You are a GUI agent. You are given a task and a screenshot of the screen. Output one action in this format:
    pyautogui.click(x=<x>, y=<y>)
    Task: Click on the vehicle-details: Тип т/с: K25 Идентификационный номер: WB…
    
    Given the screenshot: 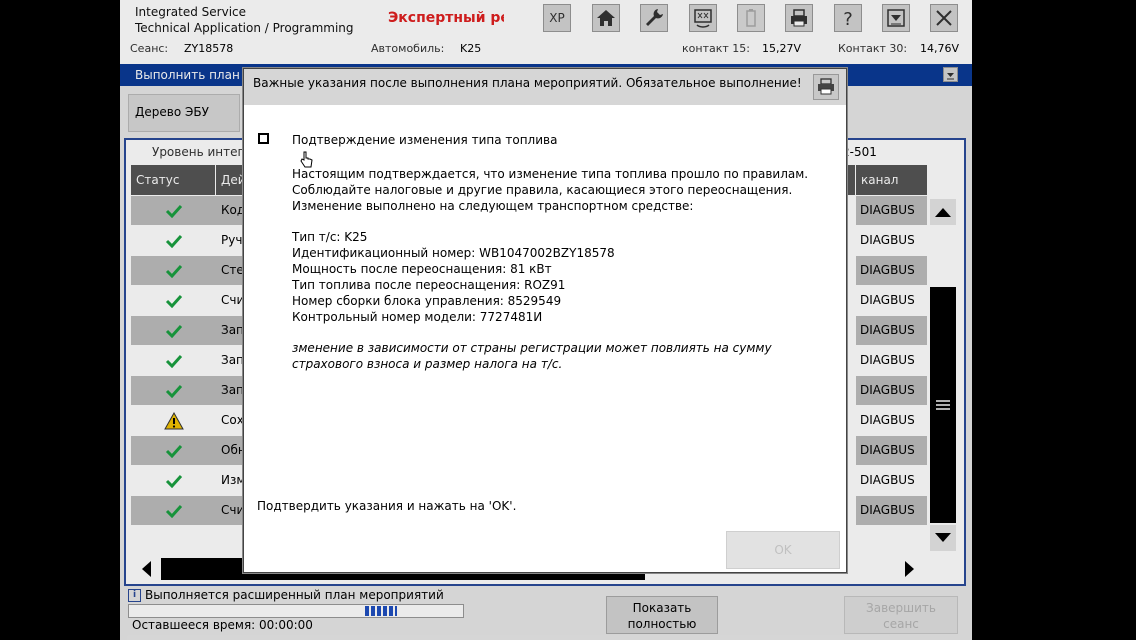 What is the action you would take?
    pyautogui.click(x=453, y=277)
    